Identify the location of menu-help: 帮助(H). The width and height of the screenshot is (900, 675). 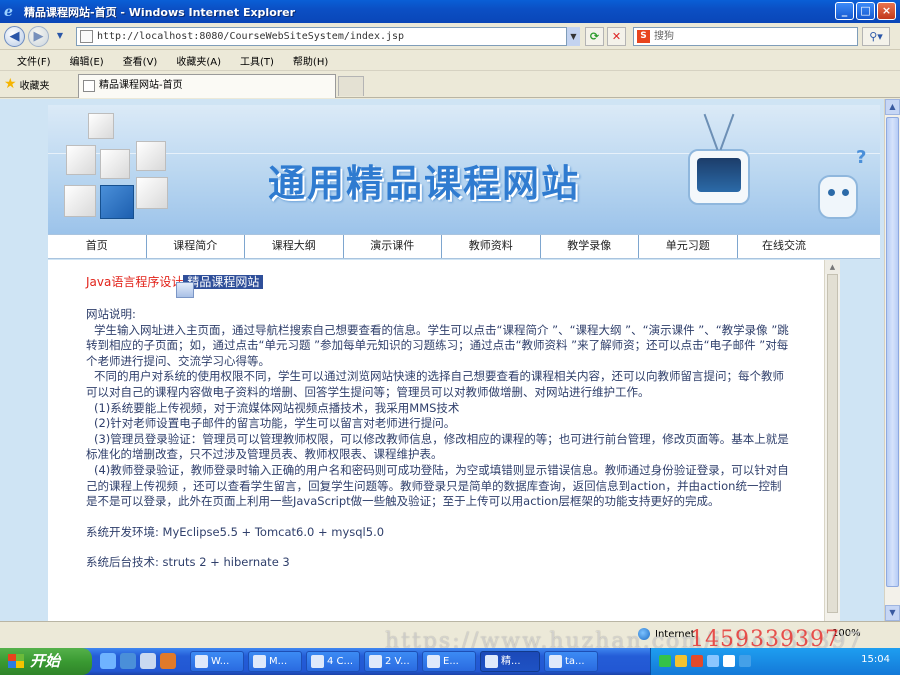
(310, 60).